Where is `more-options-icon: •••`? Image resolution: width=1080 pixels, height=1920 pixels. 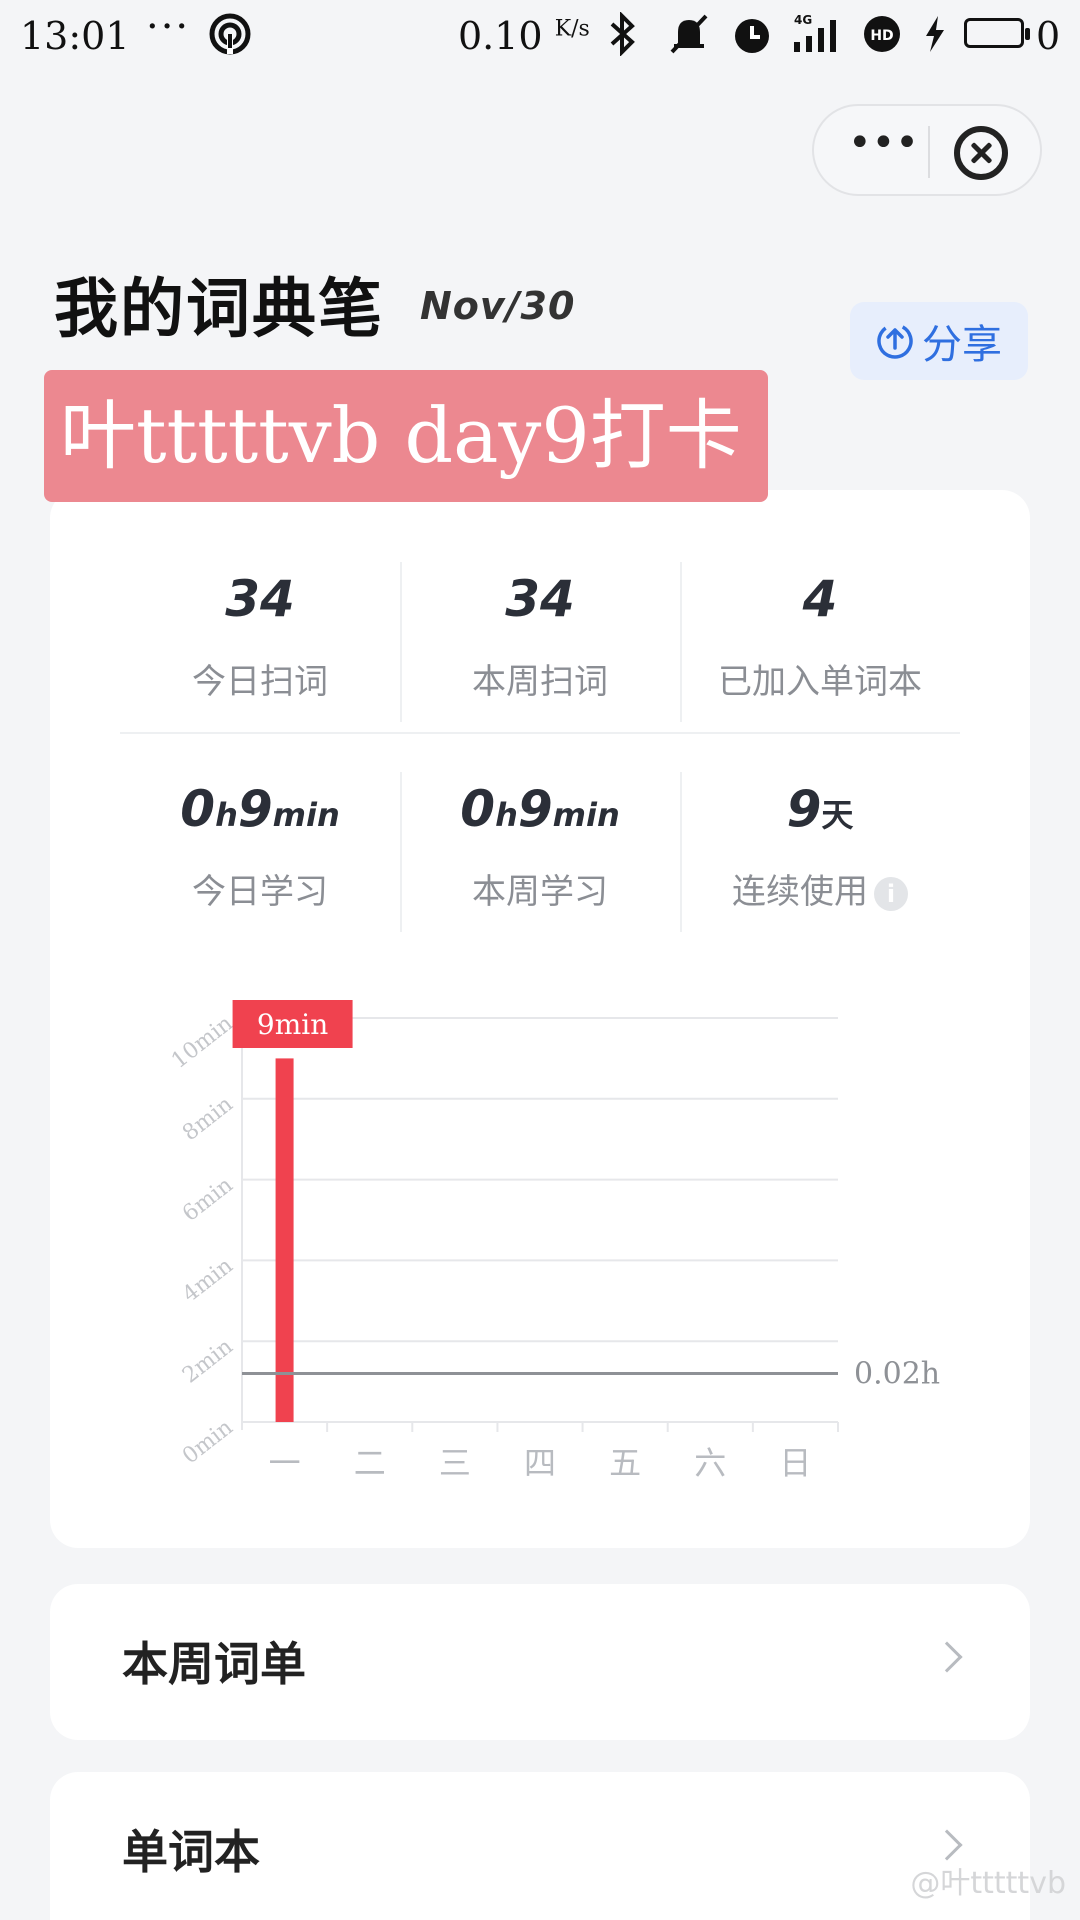
more-options-icon: ••• is located at coordinates (883, 145).